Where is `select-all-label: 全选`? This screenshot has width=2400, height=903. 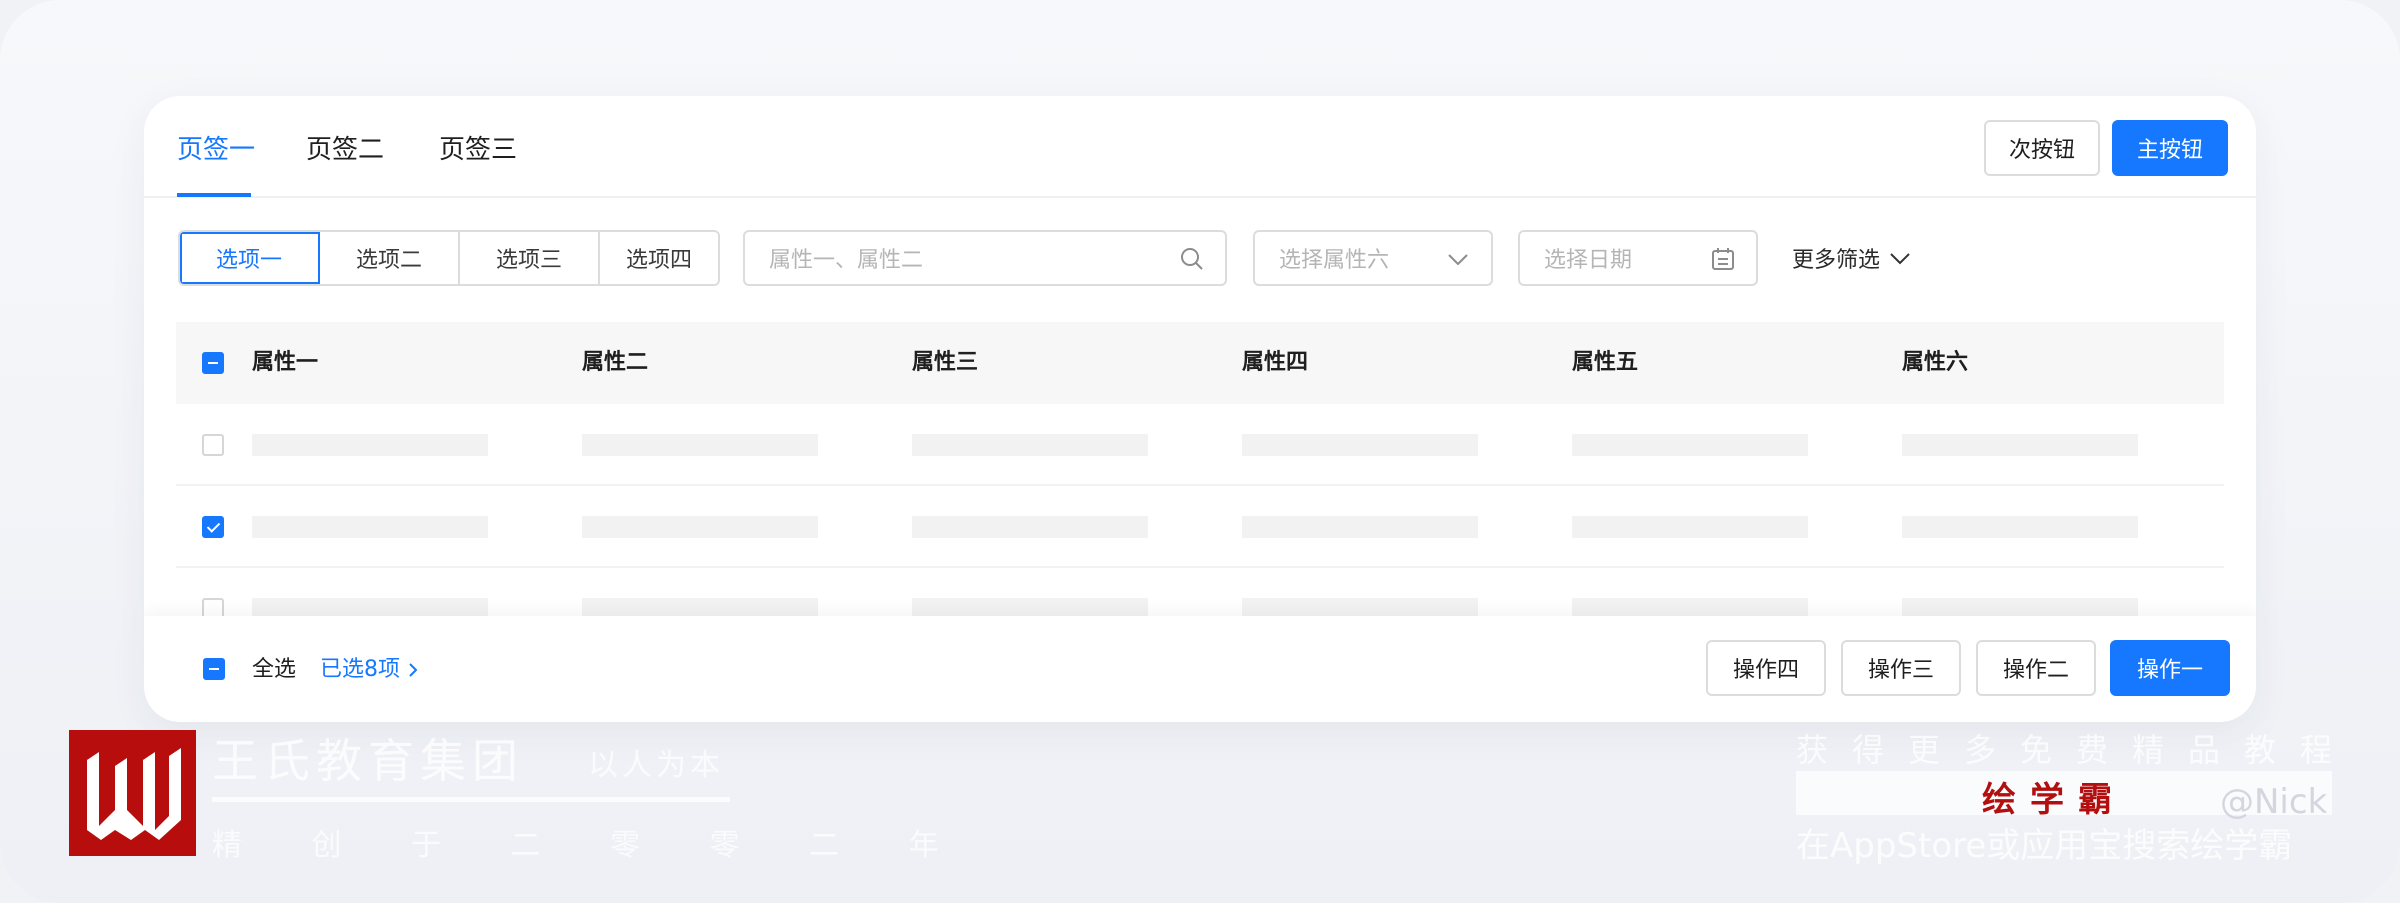
select-all-label: 全选 is located at coordinates (274, 670).